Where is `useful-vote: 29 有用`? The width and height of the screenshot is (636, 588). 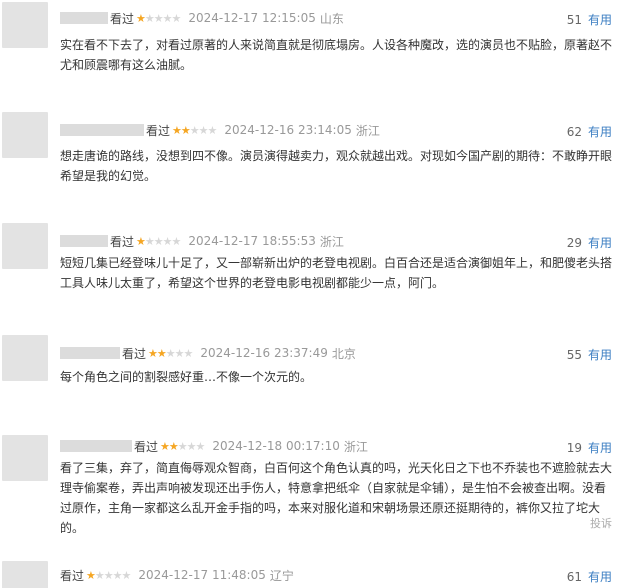
useful-vote: 29 有用 is located at coordinates (589, 242).